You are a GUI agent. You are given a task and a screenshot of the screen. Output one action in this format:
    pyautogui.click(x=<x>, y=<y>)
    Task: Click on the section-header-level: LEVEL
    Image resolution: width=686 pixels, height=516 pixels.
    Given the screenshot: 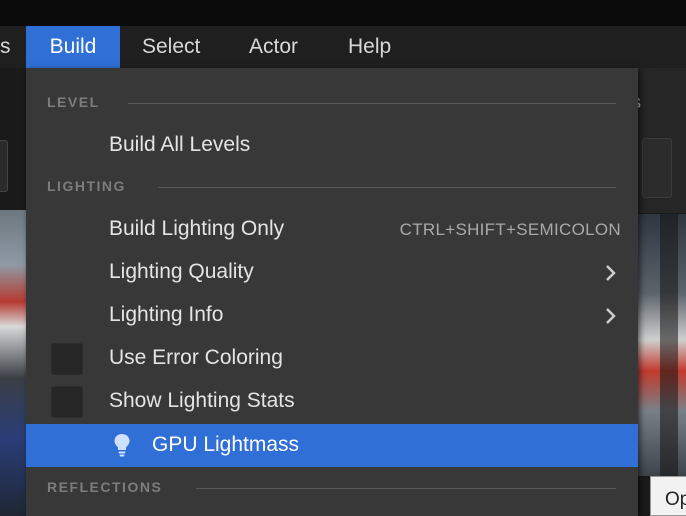 What is the action you would take?
    pyautogui.click(x=332, y=103)
    